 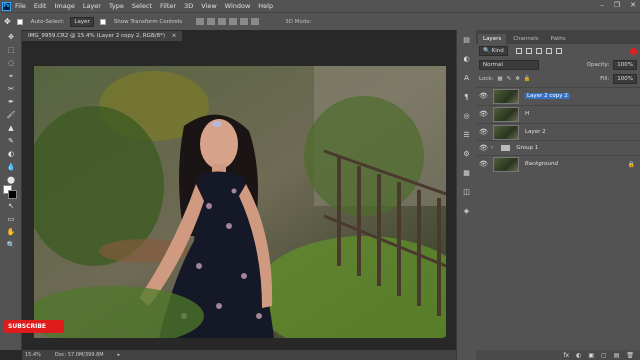 What do you see at coordinates (492, 39) in the screenshot?
I see `tab-layers: Layers` at bounding box center [492, 39].